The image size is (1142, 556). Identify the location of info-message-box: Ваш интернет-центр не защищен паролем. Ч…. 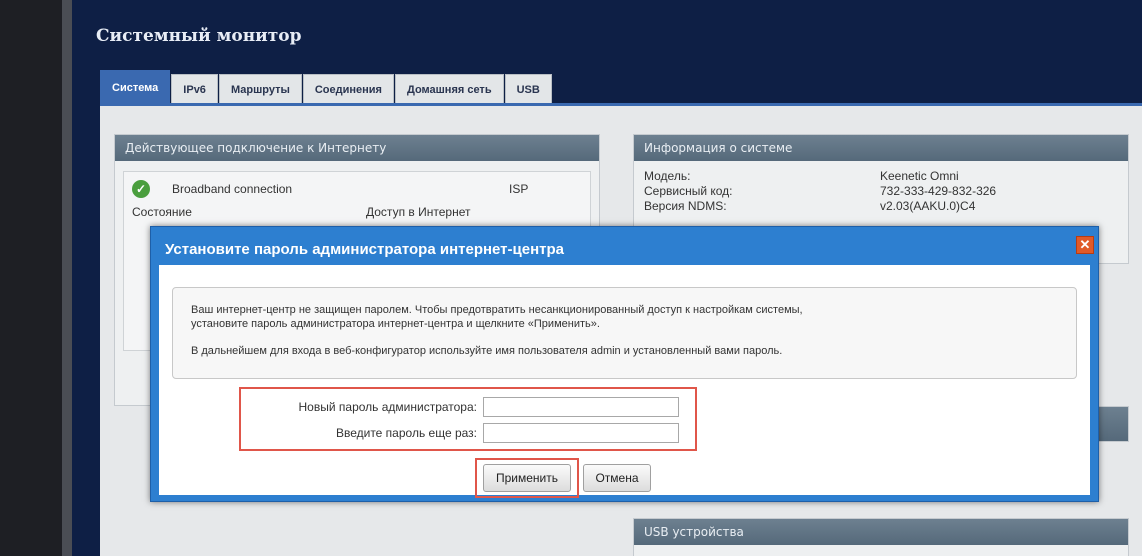
(624, 333).